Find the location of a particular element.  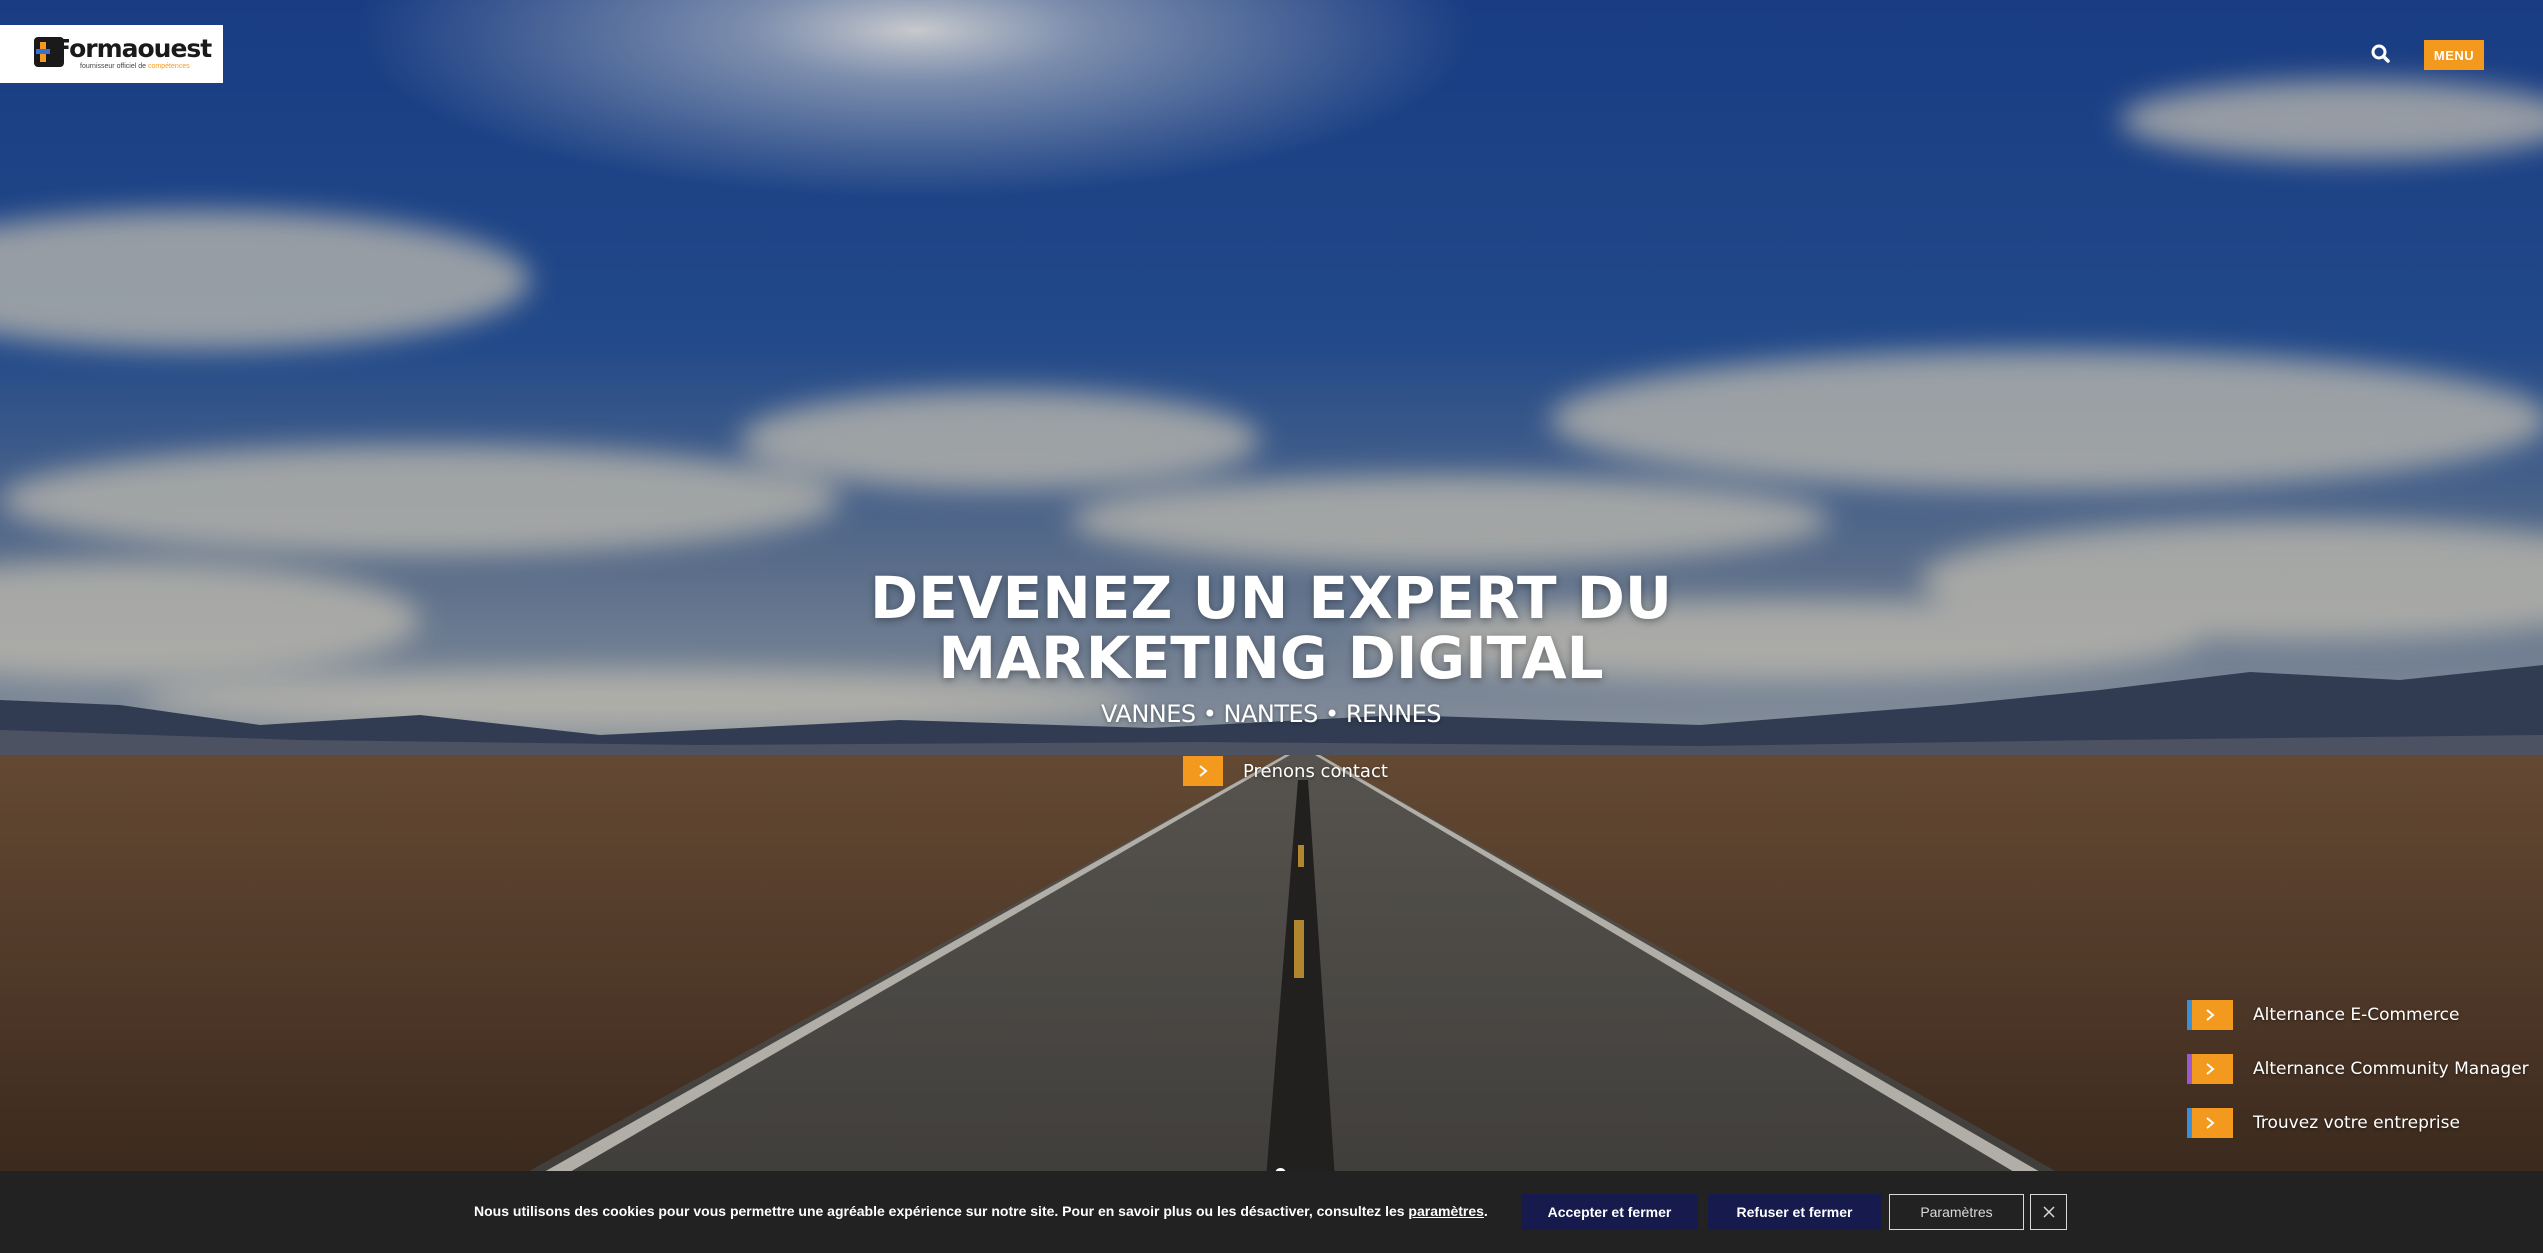

search-button is located at coordinates (2381, 54).